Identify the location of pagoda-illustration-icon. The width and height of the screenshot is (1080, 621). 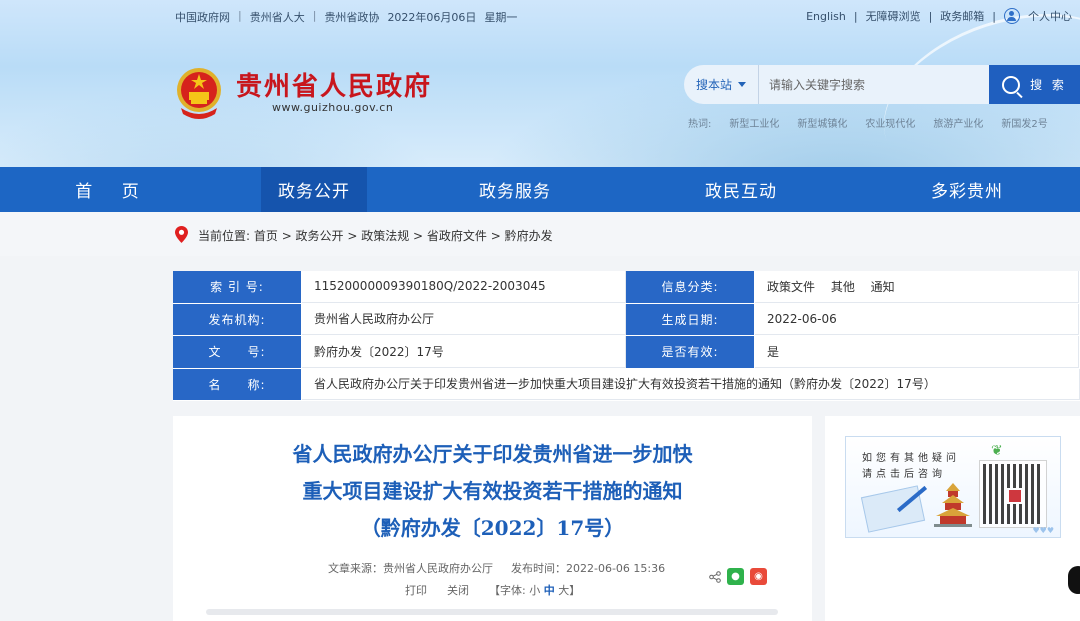
(953, 505).